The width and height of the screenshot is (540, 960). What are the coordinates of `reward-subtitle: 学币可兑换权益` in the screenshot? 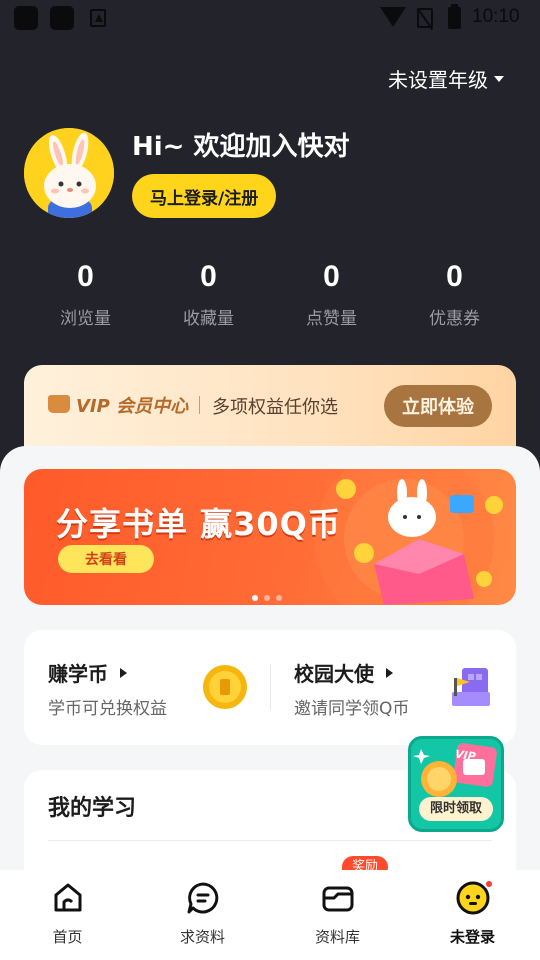 It's located at (107, 709).